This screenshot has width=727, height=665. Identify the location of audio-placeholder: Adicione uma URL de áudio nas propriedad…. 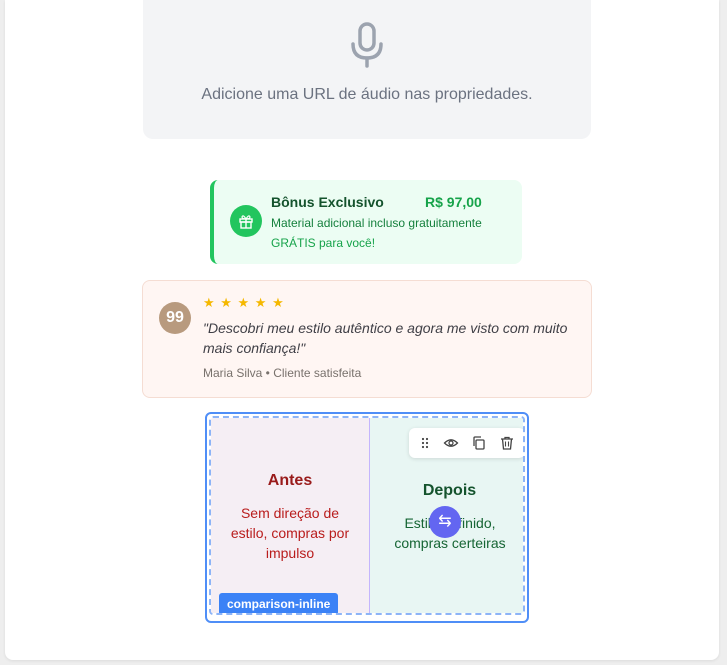
(367, 69).